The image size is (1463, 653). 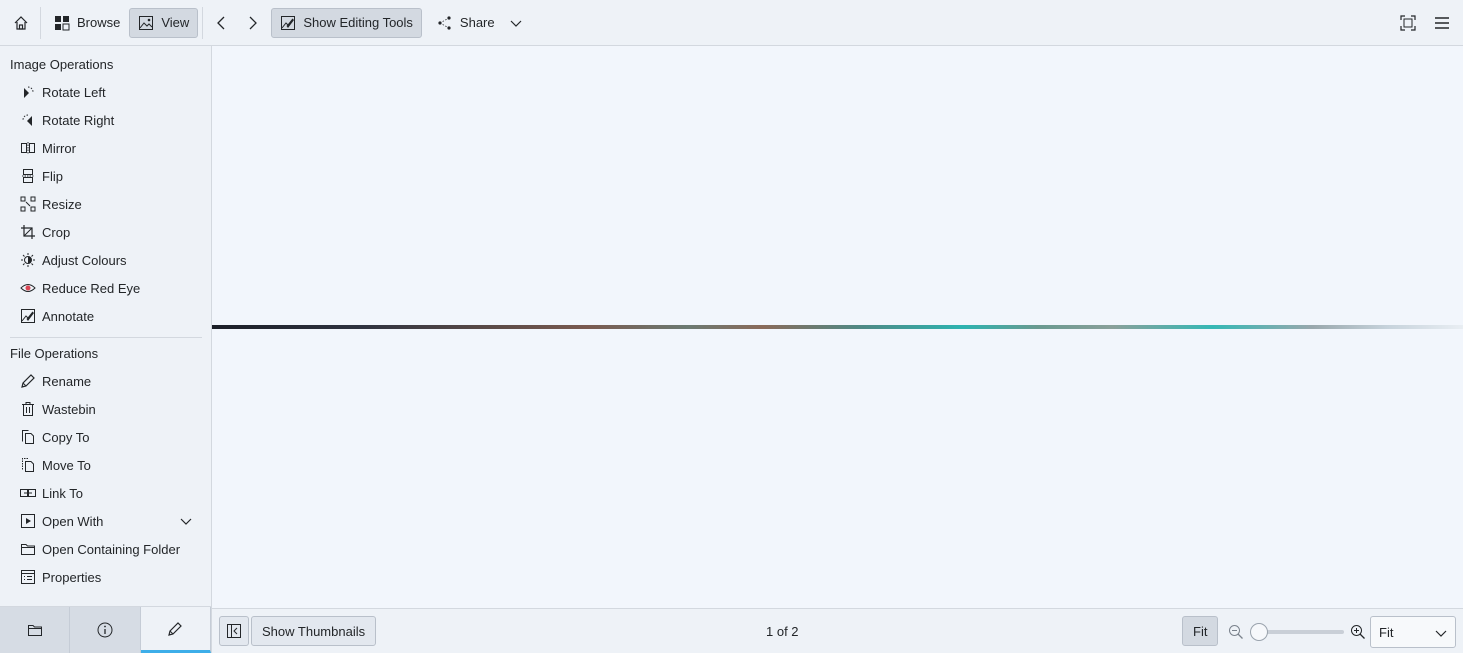 I want to click on show-thumbnails-label: Show Thumbnails, so click(x=314, y=631).